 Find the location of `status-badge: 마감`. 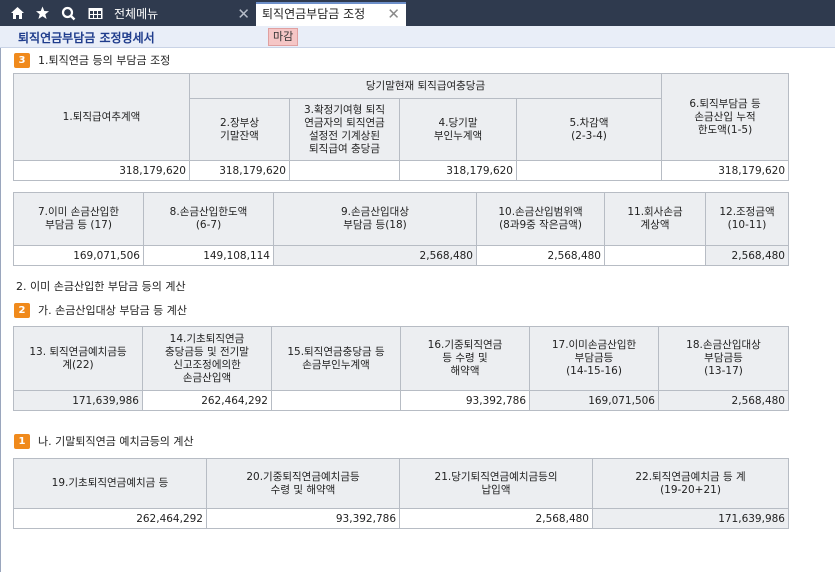

status-badge: 마감 is located at coordinates (283, 37).